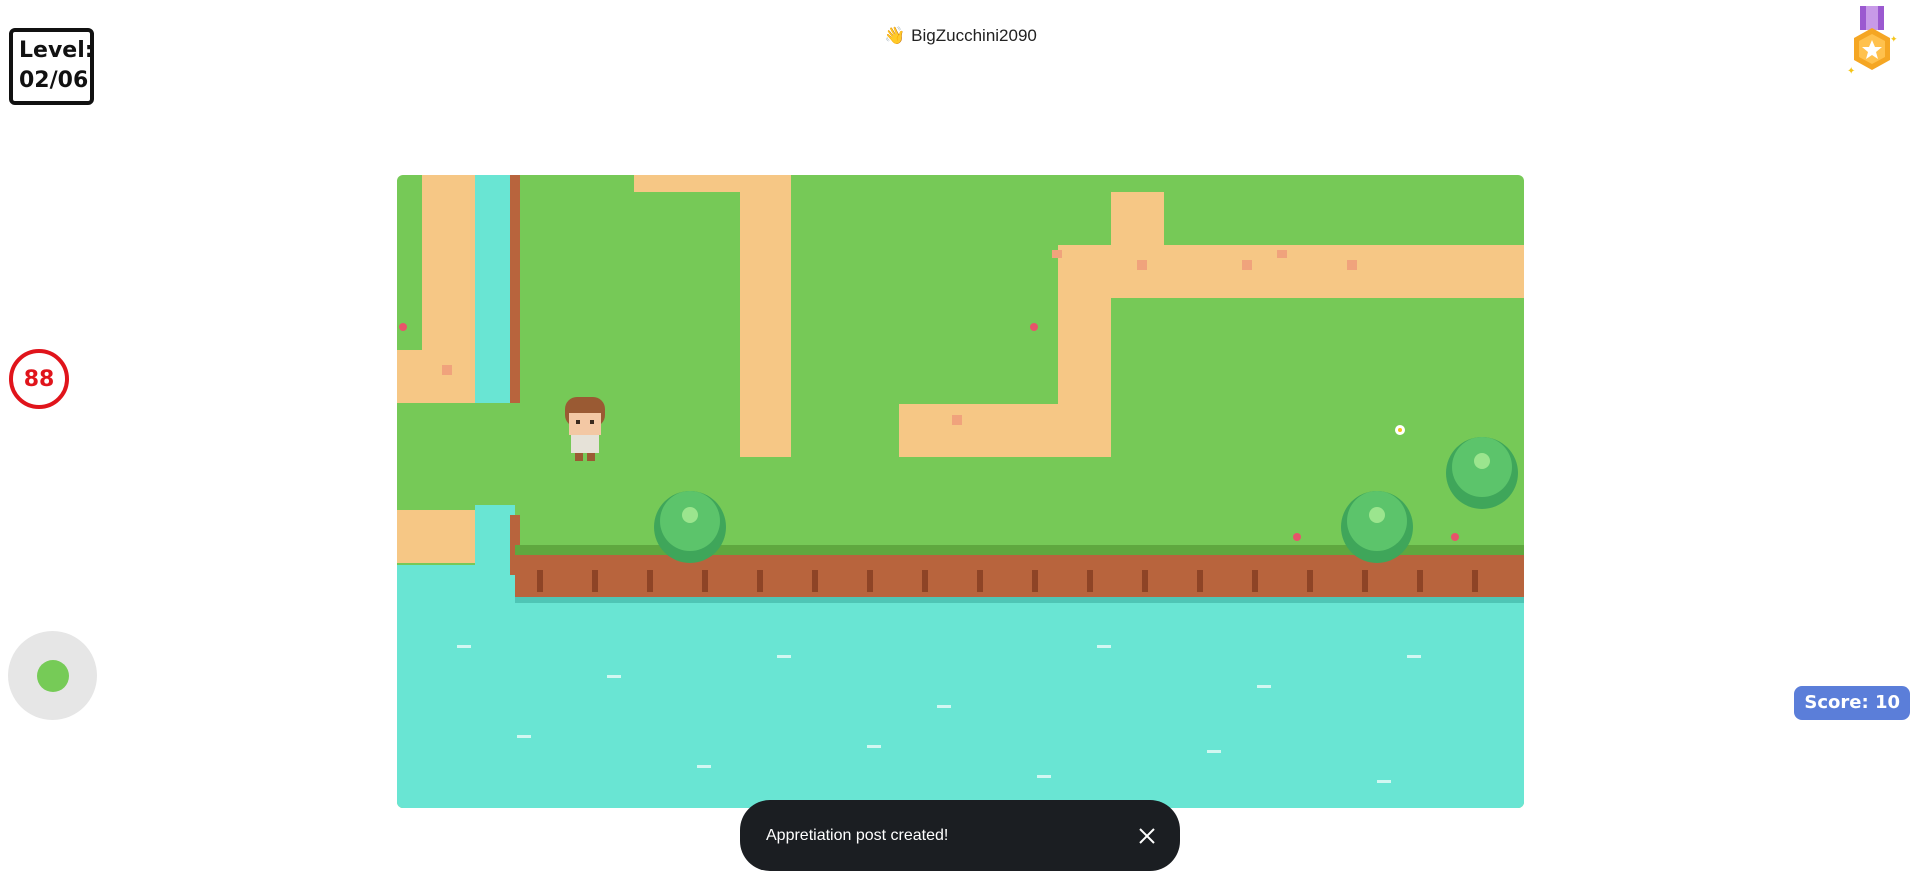  What do you see at coordinates (960, 835) in the screenshot?
I see `toast-notification: Appretiation post created!` at bounding box center [960, 835].